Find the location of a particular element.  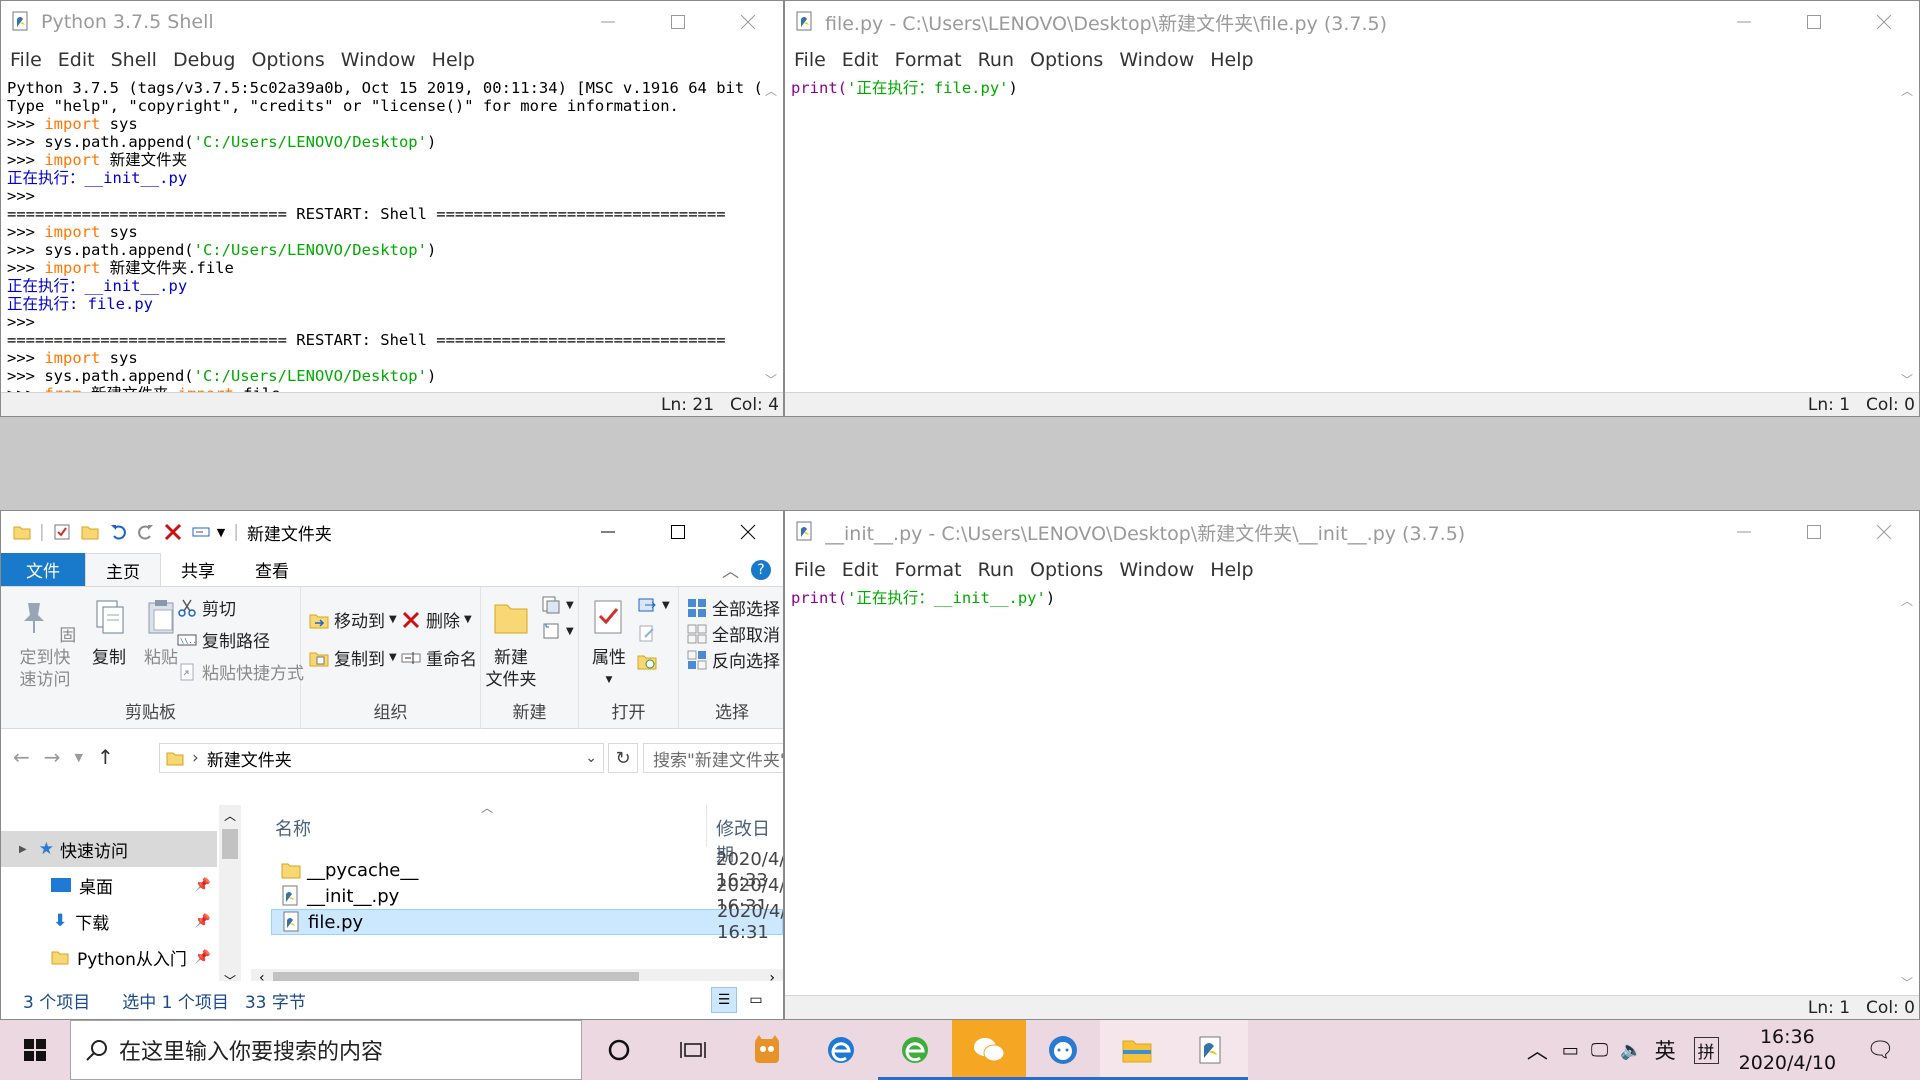

nav-downloads: ⬇ 下载 📌 is located at coordinates (109, 921).